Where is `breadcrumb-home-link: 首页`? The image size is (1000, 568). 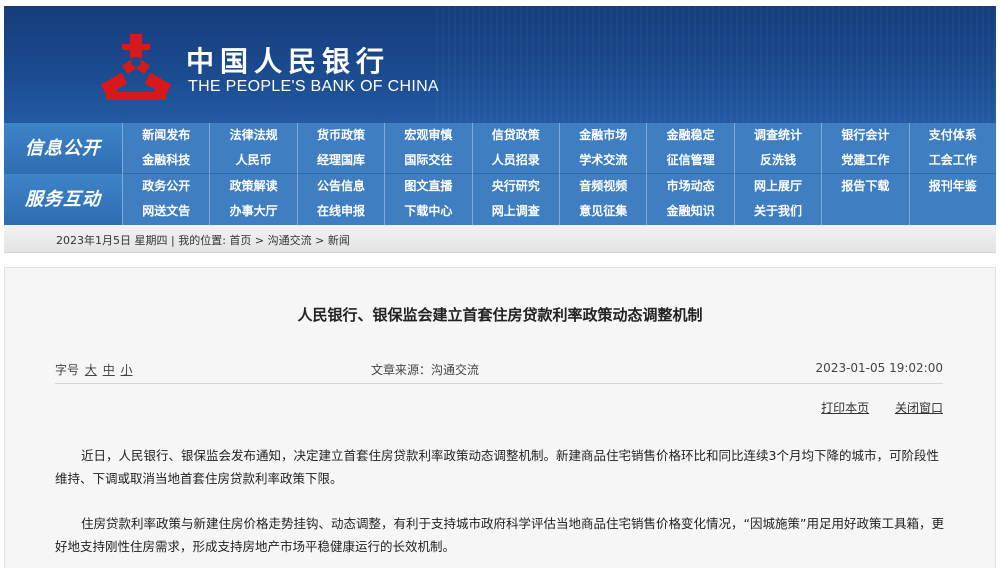
breadcrumb-home-link: 首页 is located at coordinates (240, 240).